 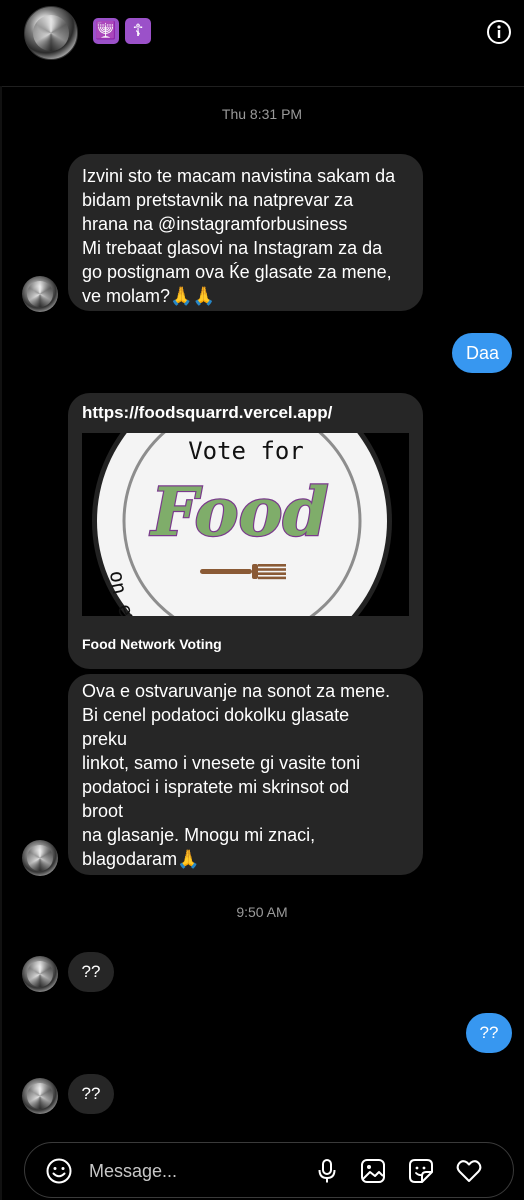 What do you see at coordinates (421, 1171) in the screenshot?
I see `sticker-icon` at bounding box center [421, 1171].